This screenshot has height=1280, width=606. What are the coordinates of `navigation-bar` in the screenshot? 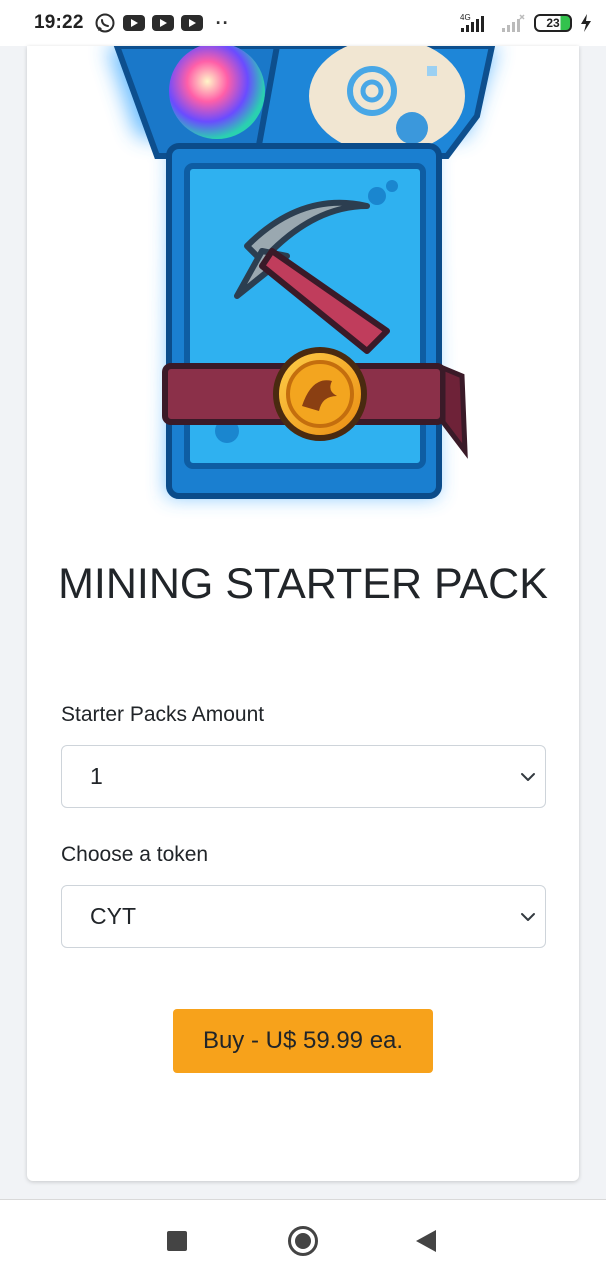 It's located at (303, 1239).